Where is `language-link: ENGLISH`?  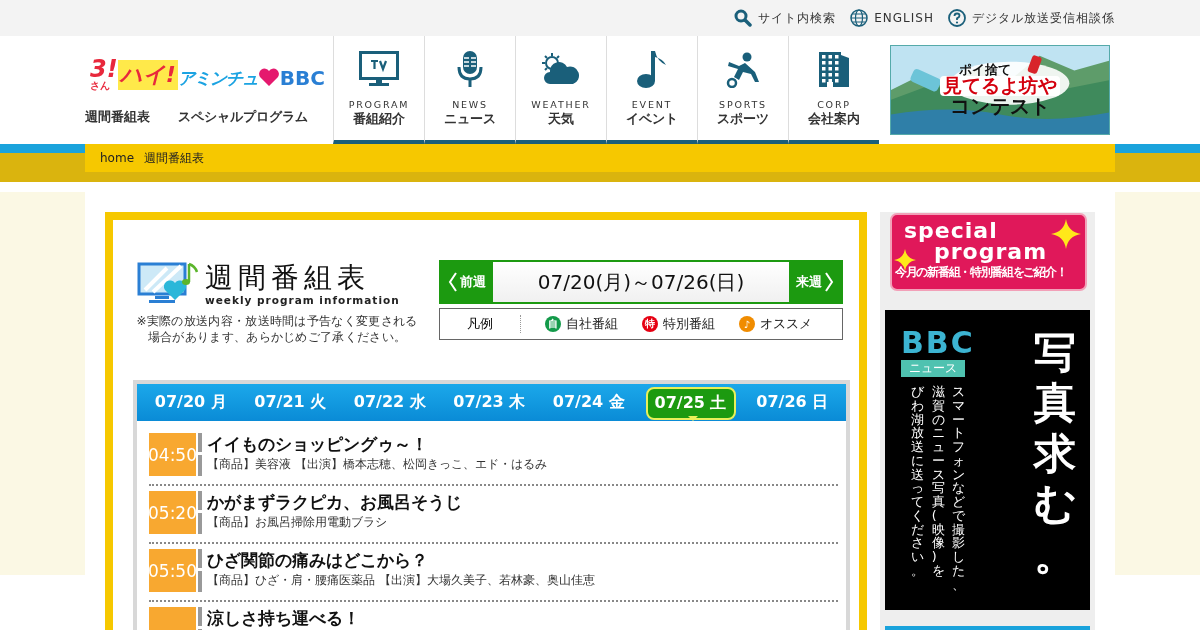
language-link: ENGLISH is located at coordinates (892, 18).